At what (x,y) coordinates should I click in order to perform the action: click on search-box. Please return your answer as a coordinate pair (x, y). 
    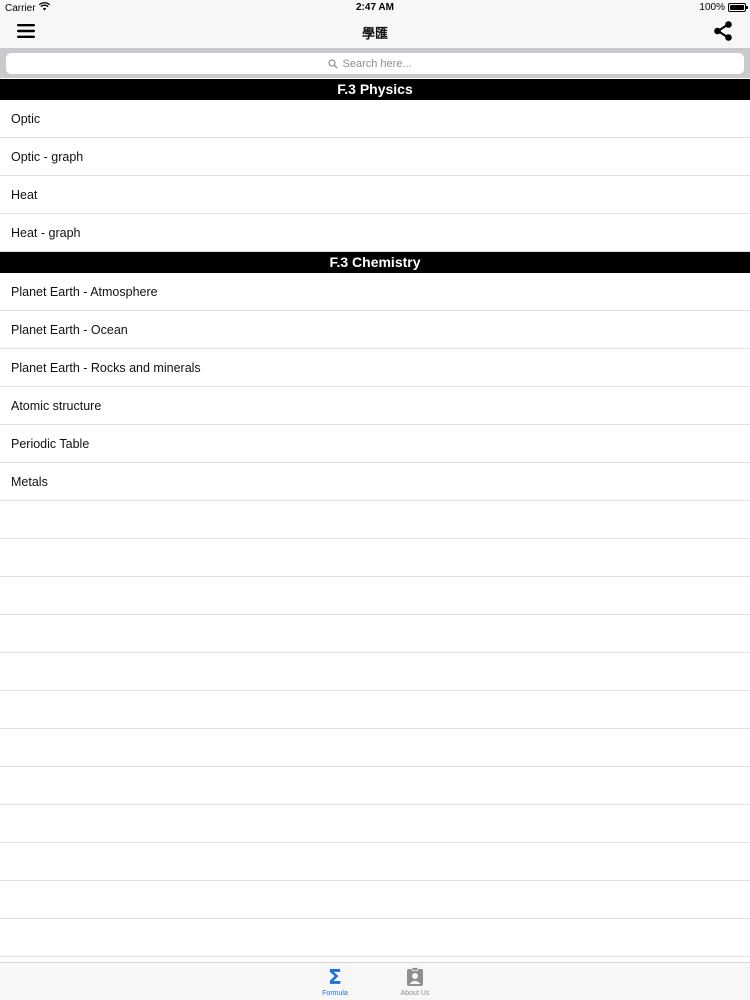
    Looking at the image, I should click on (375, 63).